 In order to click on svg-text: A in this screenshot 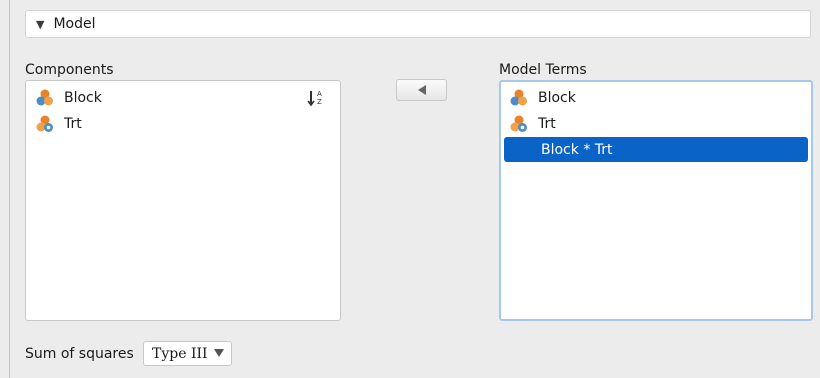, I will do `click(319, 94)`.